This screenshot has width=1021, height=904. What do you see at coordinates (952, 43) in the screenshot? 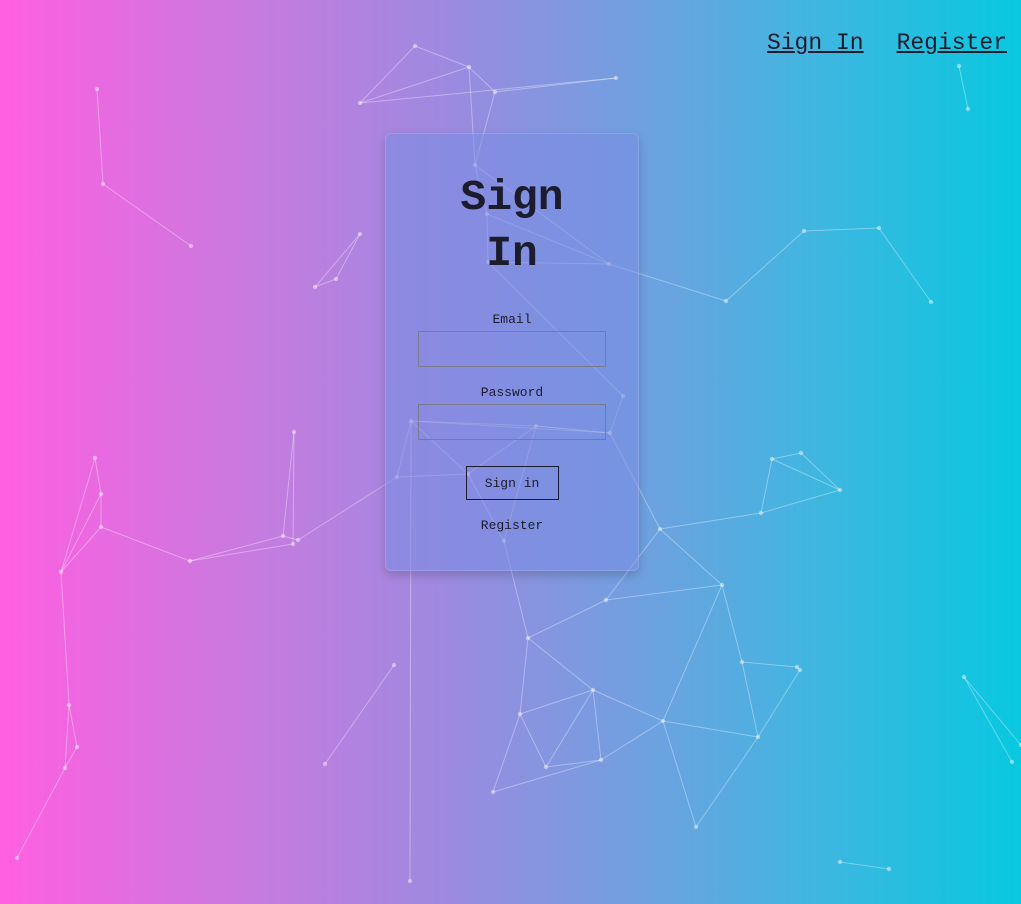
I see `nav-register-link: Register` at bounding box center [952, 43].